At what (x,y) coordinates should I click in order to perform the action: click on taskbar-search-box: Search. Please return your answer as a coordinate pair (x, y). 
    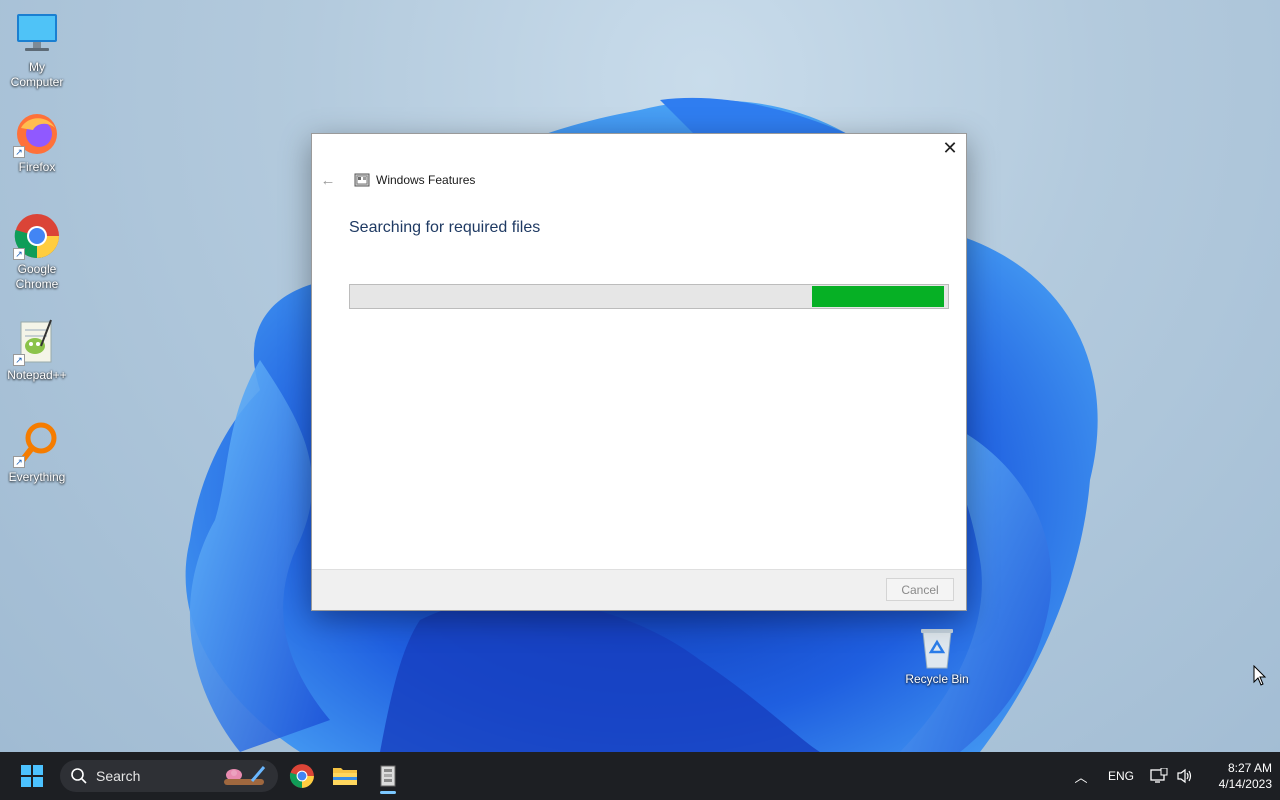
    Looking at the image, I should click on (169, 776).